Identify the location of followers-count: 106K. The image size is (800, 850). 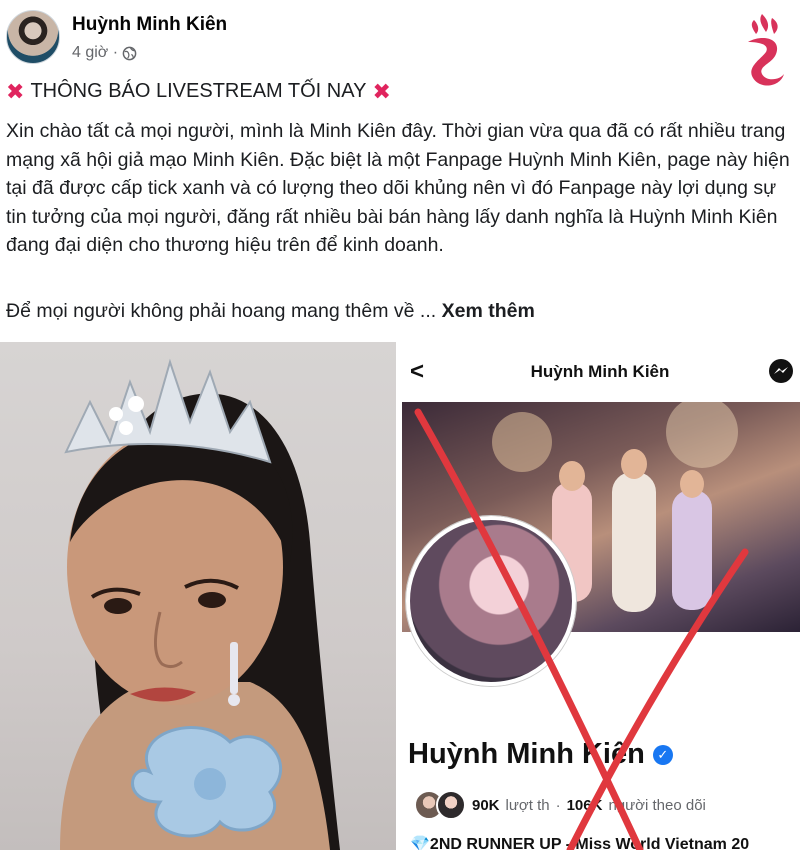
(584, 805).